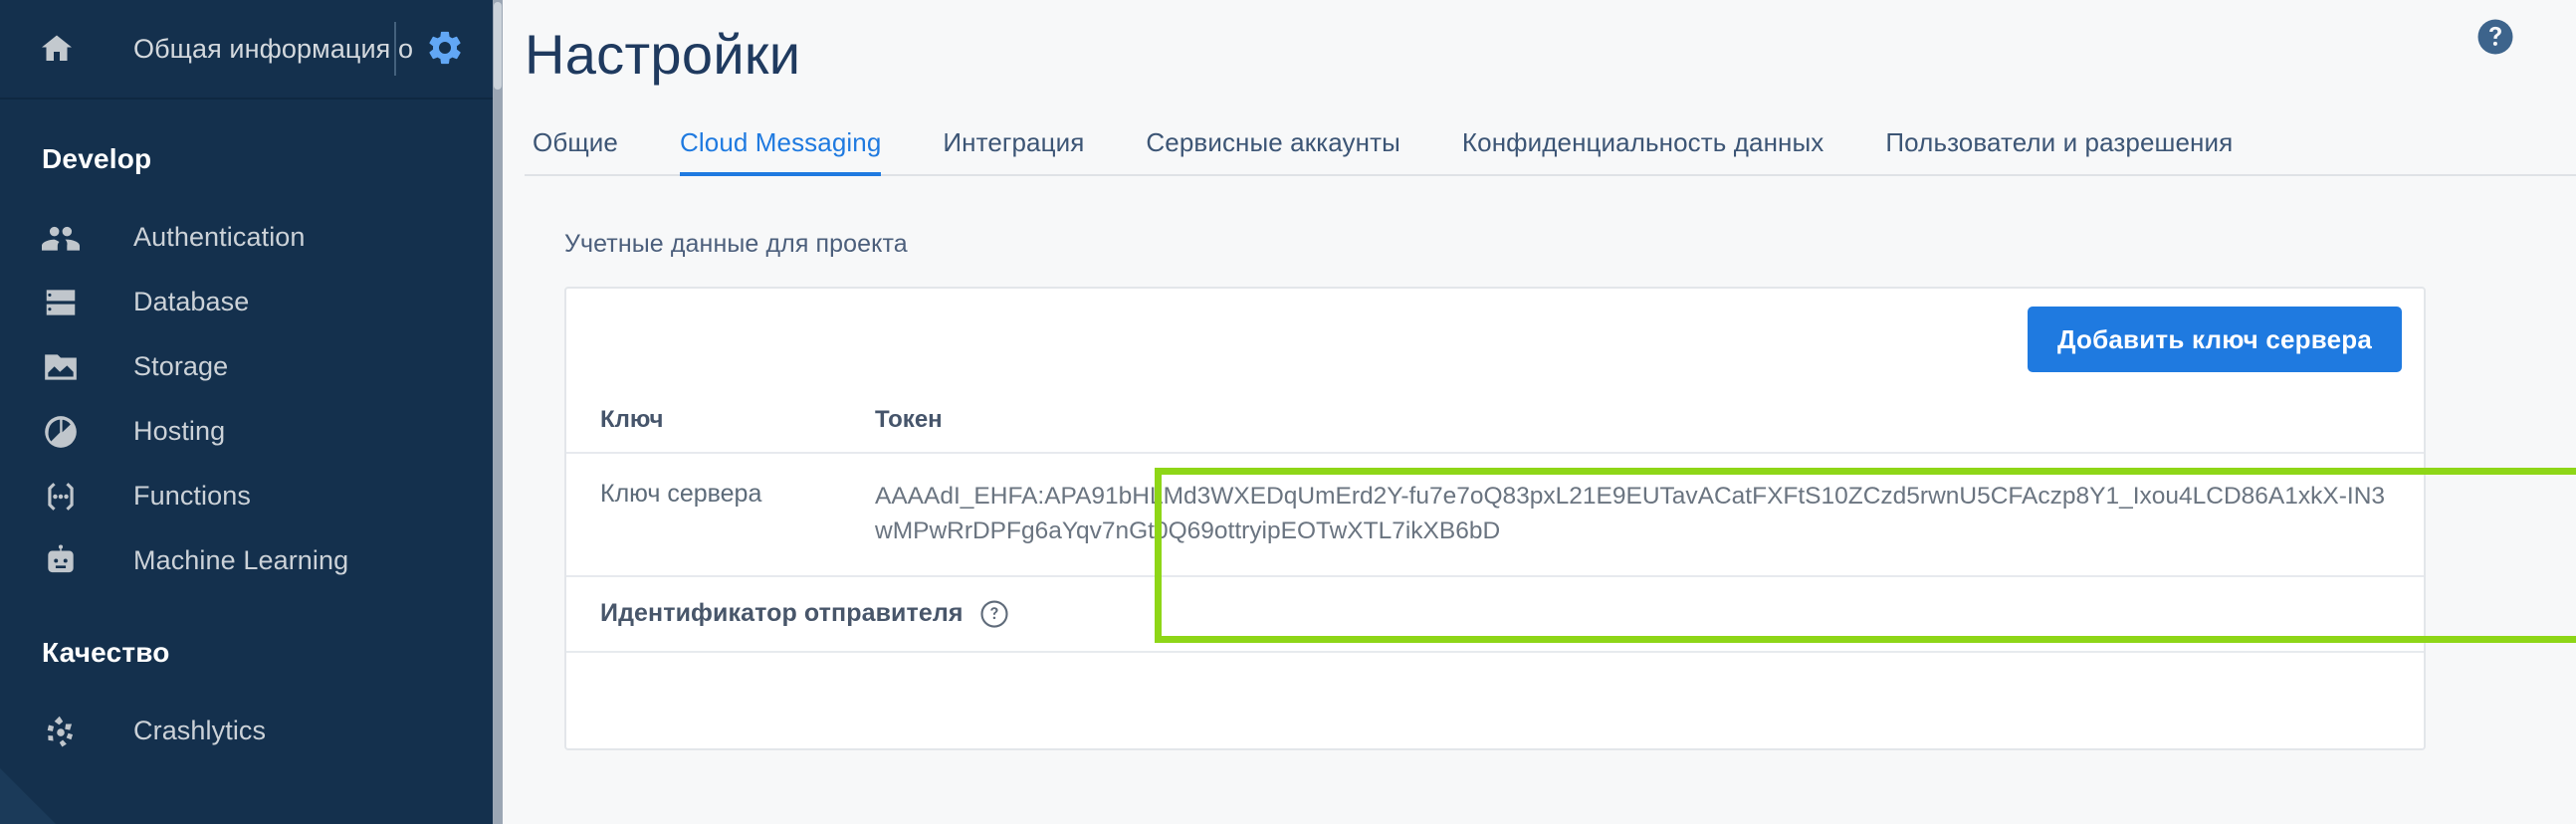 The image size is (2576, 824). What do you see at coordinates (219, 237) in the screenshot?
I see `sidebar-item-label: Authentication` at bounding box center [219, 237].